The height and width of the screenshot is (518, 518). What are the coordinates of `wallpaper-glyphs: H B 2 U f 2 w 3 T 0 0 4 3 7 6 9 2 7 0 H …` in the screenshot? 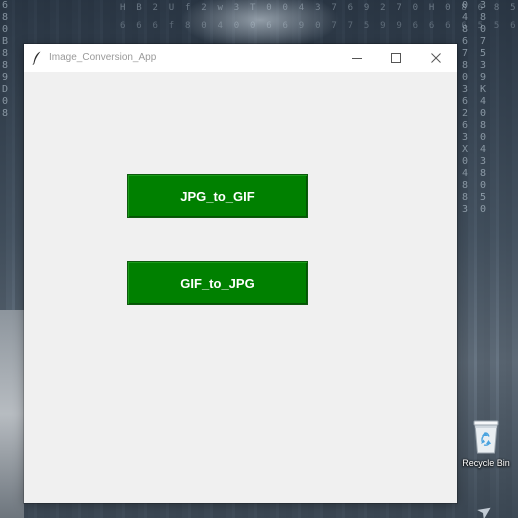 It's located at (319, 8).